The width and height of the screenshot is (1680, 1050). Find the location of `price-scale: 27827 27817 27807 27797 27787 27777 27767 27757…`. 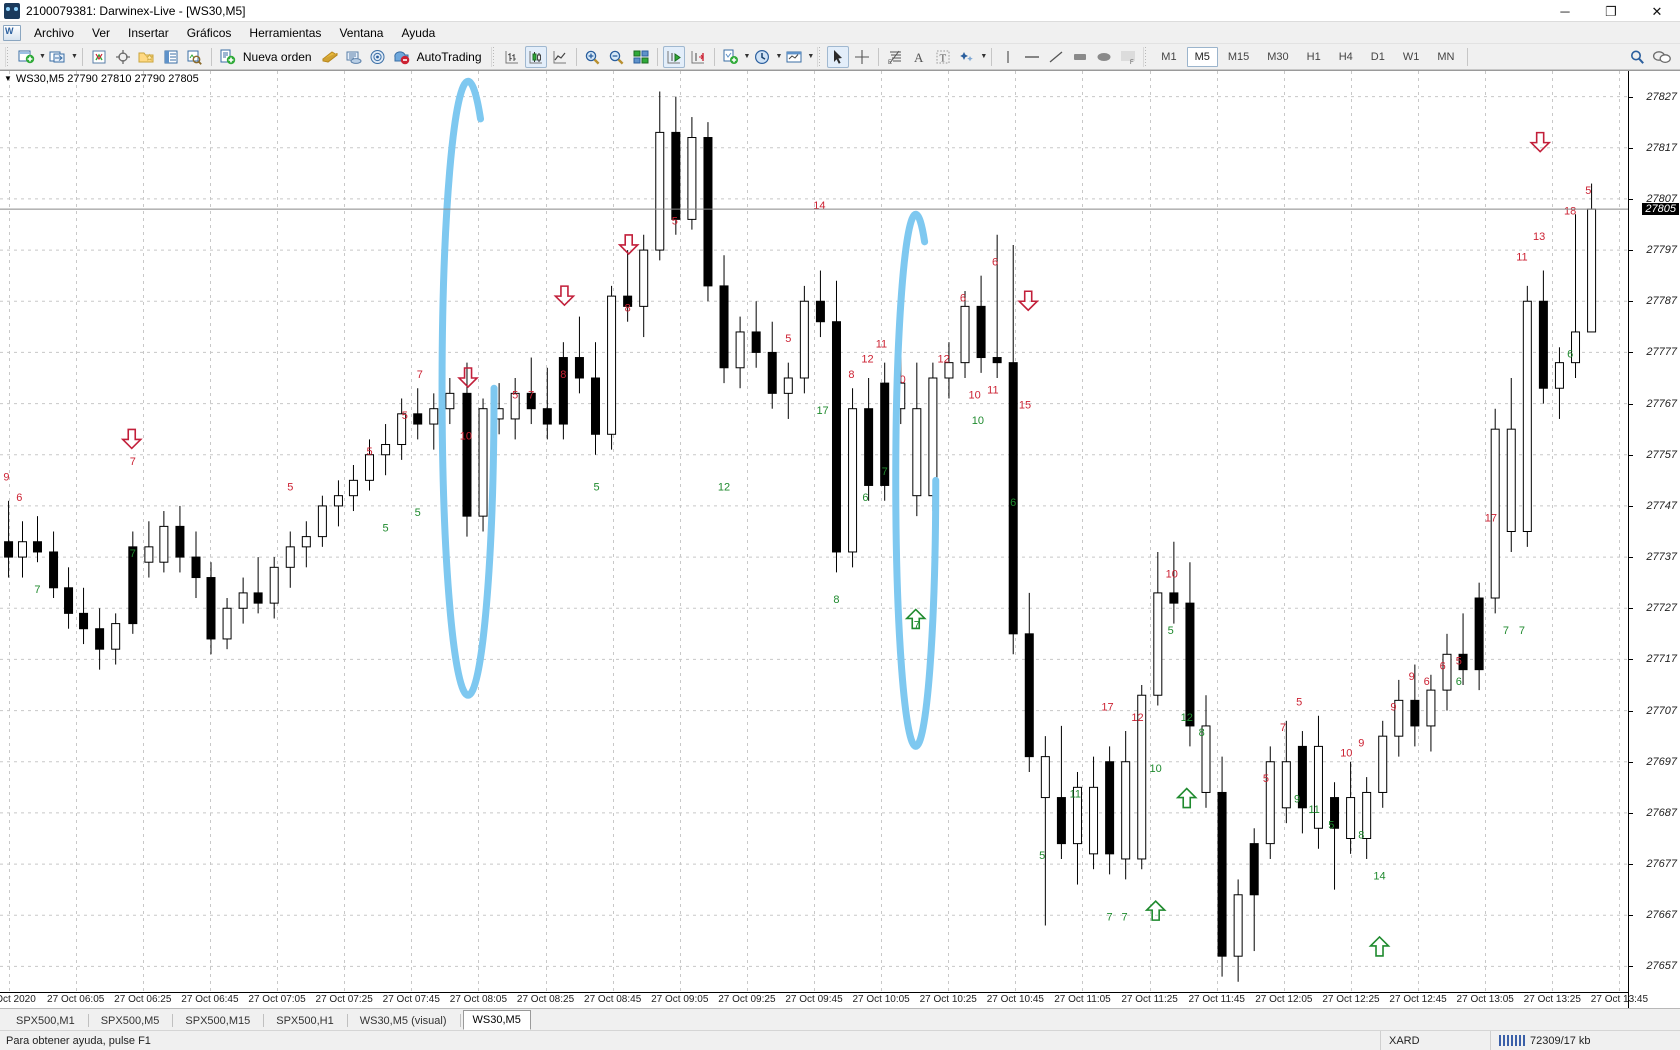

price-scale: 27827 27817 27807 27797 27787 27777 27767 27757… is located at coordinates (1654, 539).